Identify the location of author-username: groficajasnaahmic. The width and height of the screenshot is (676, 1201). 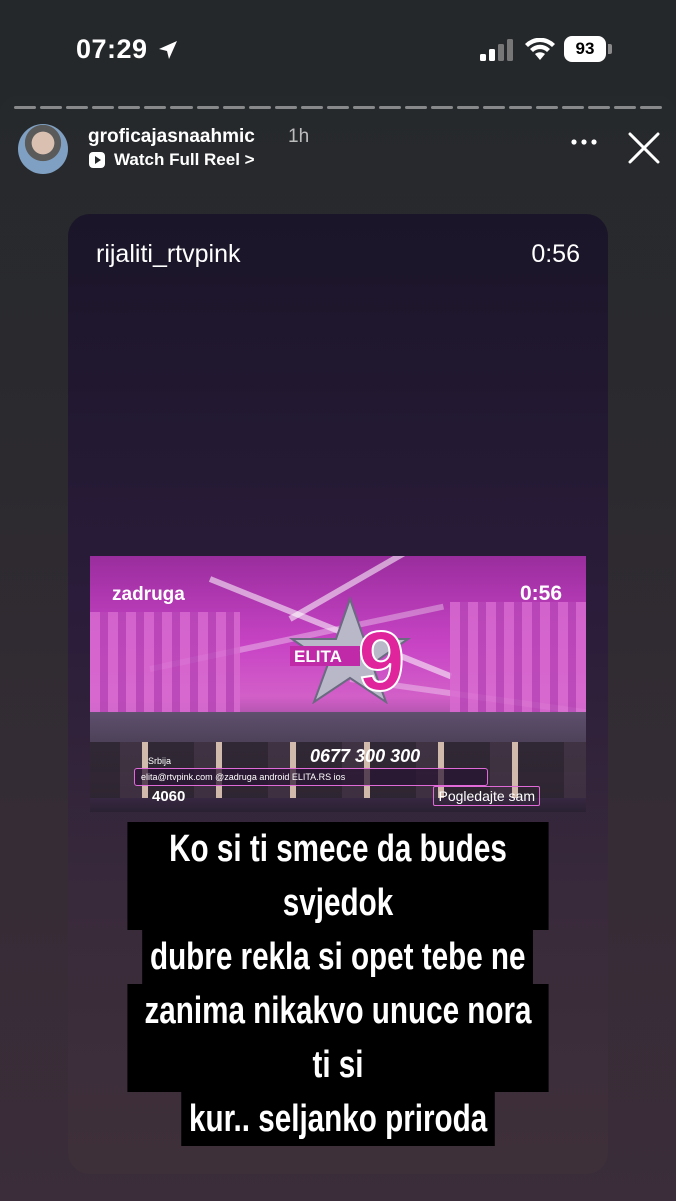
(171, 137).